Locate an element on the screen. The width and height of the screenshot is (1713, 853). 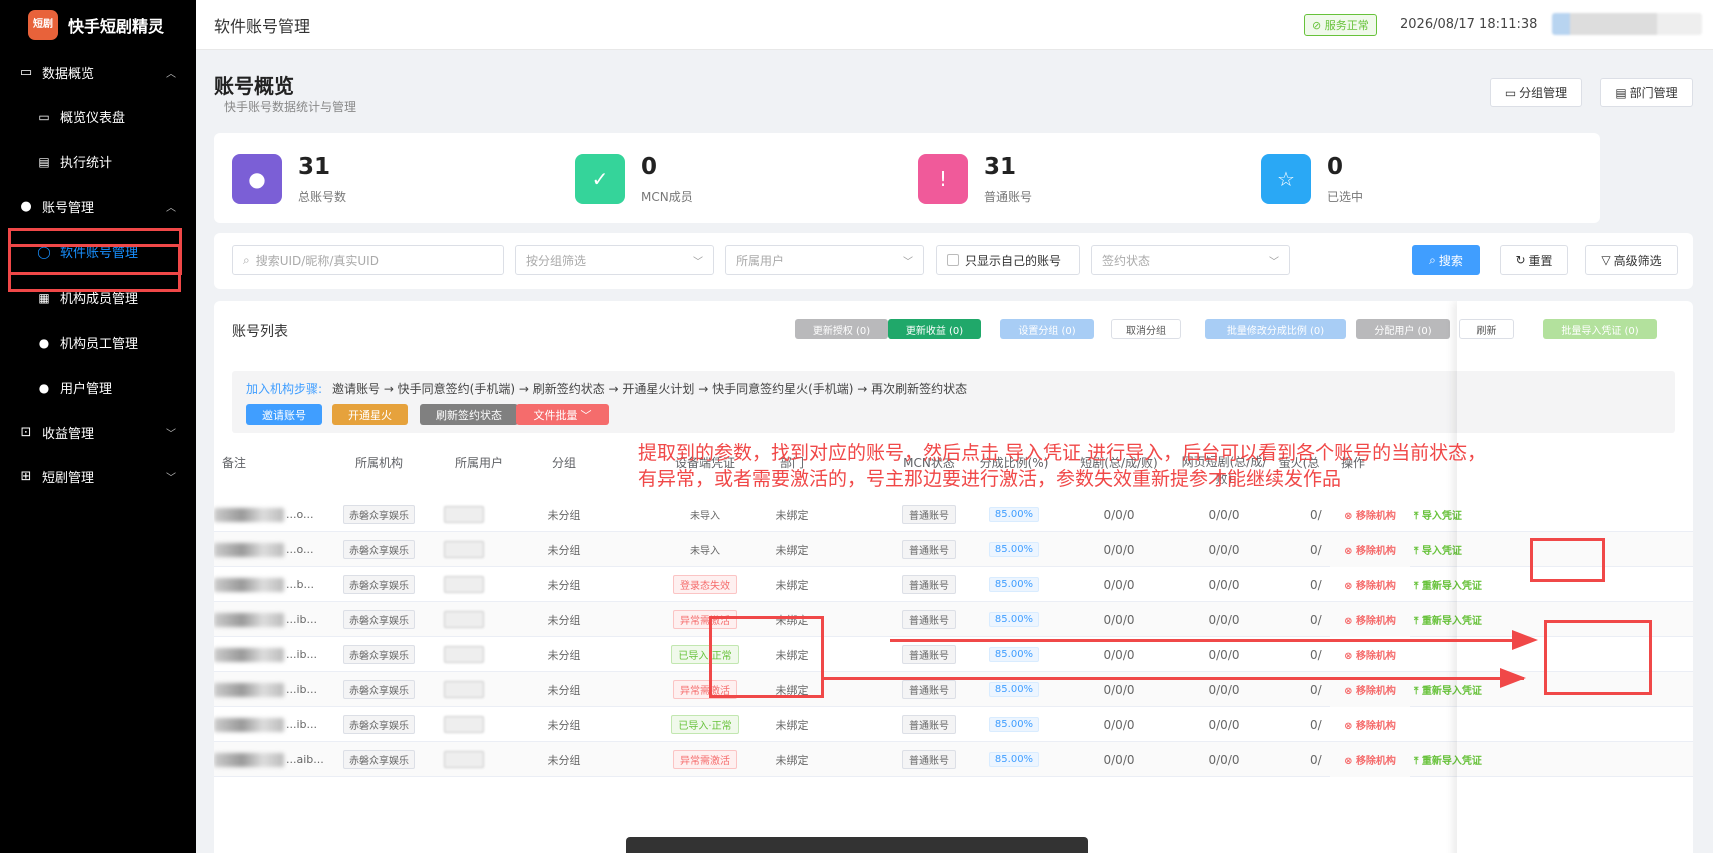
upload-icon: ⤒ is located at coordinates (1418, 761).